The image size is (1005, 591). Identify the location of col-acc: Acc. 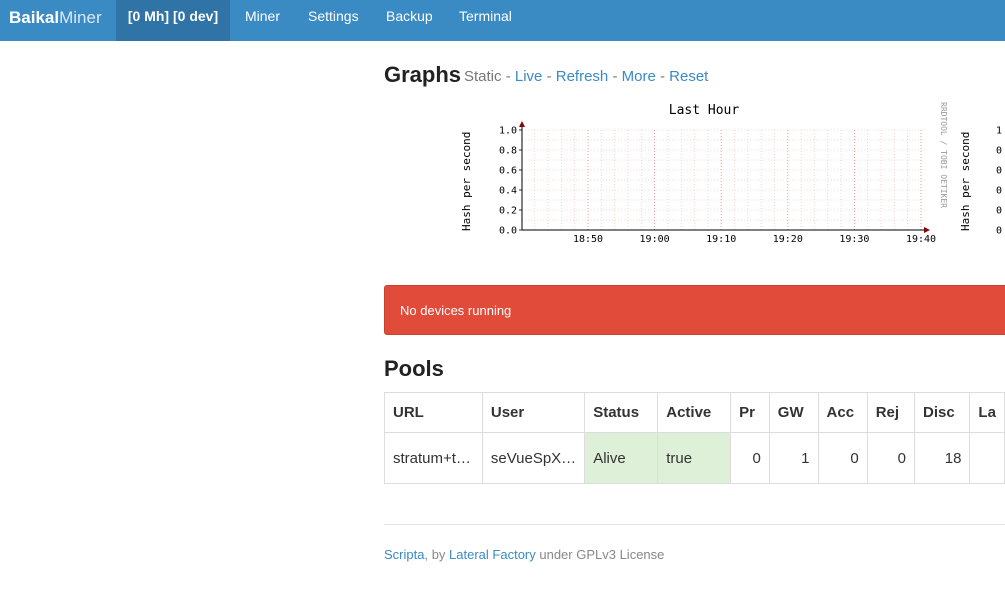
(842, 412).